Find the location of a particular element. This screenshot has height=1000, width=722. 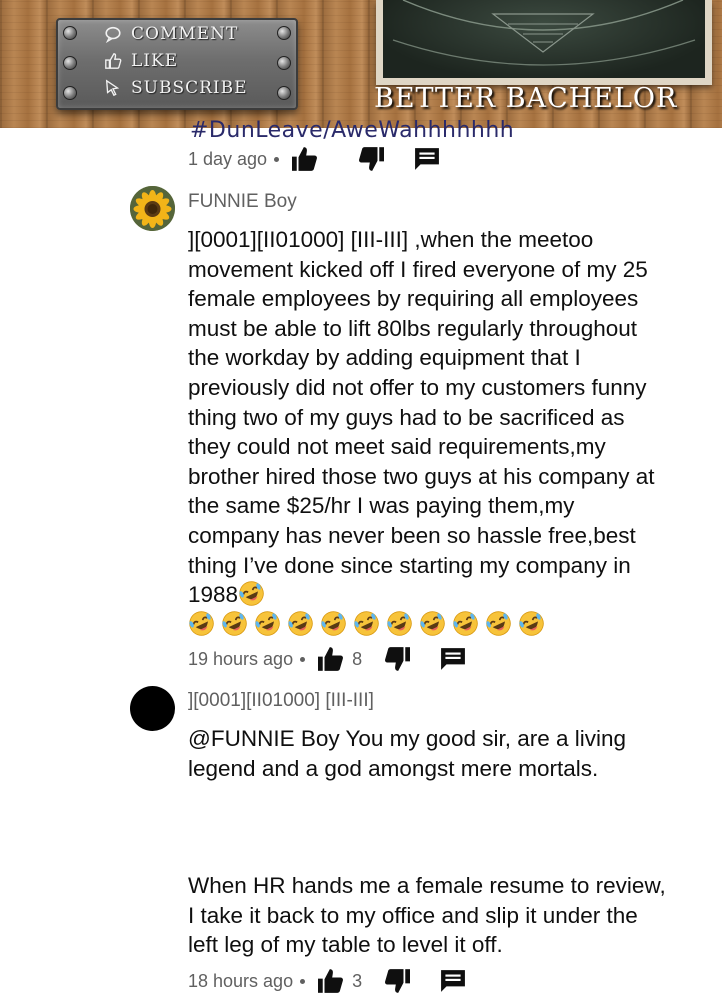

like-count: 8 is located at coordinates (357, 658).